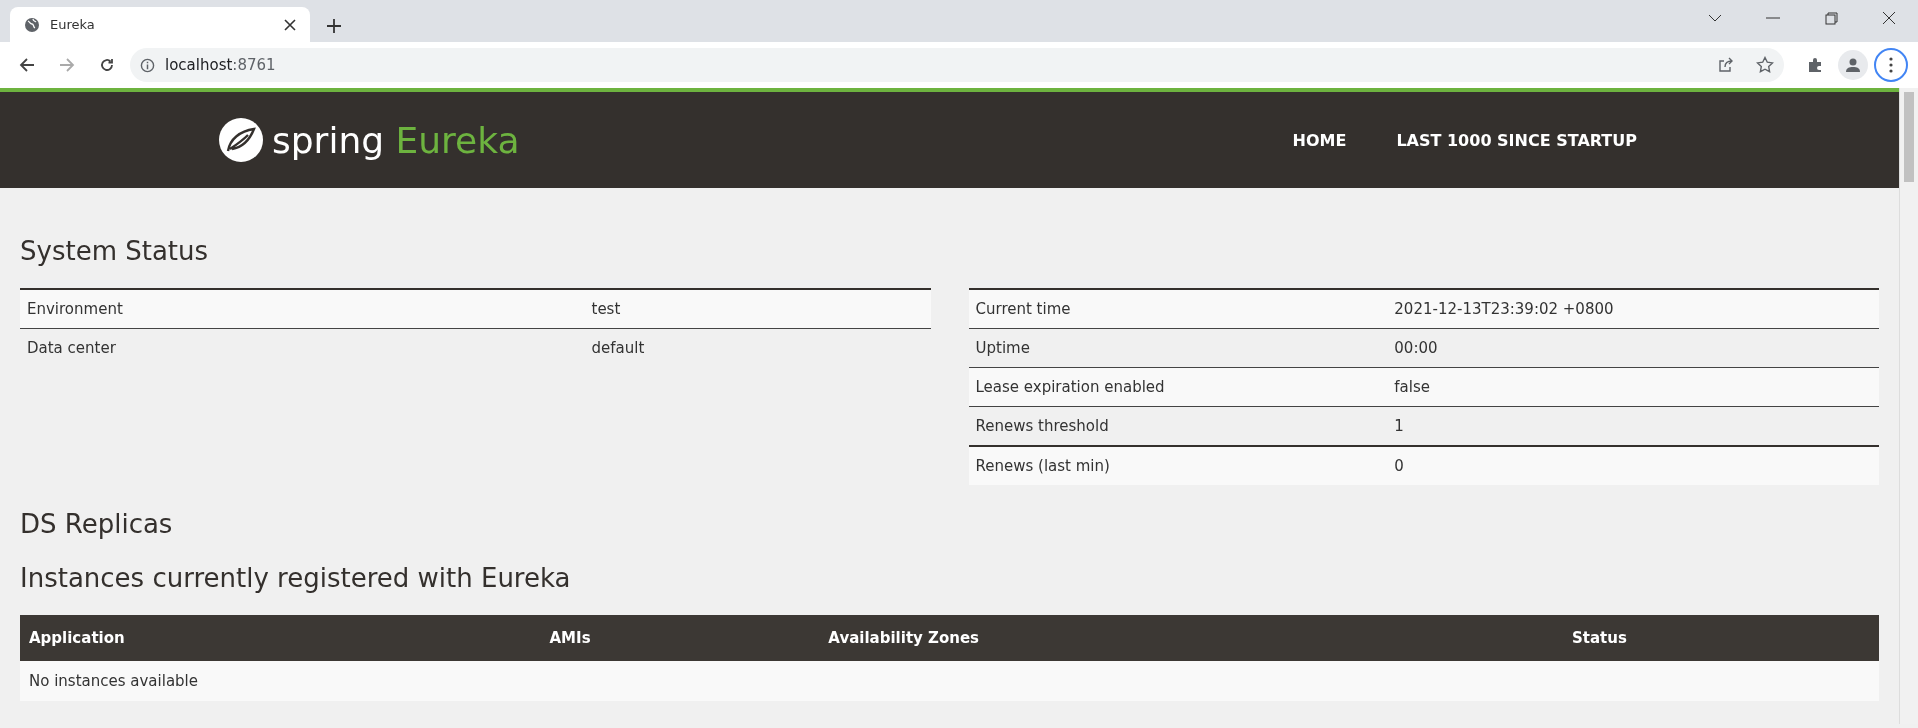  What do you see at coordinates (1765, 65) in the screenshot?
I see `star-icon` at bounding box center [1765, 65].